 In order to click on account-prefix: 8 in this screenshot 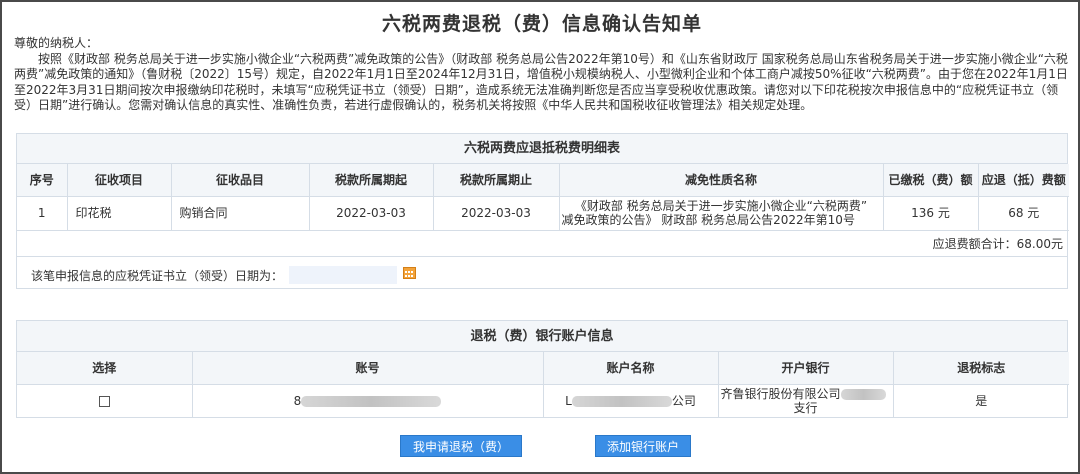, I will do `click(297, 400)`.